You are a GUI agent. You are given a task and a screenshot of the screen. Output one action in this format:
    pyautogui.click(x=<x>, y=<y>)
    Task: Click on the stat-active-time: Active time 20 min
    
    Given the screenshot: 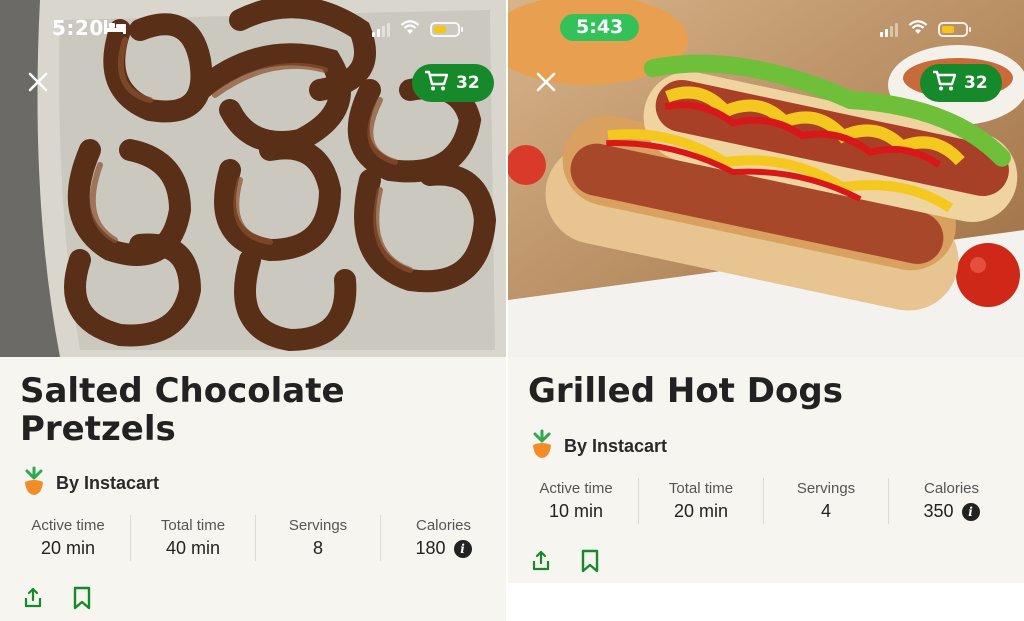 What is the action you would take?
    pyautogui.click(x=68, y=538)
    